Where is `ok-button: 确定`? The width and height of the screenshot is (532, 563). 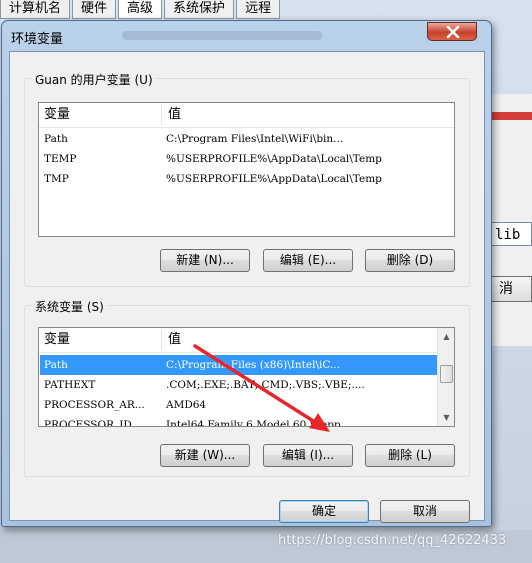 ok-button: 确定 is located at coordinates (324, 511).